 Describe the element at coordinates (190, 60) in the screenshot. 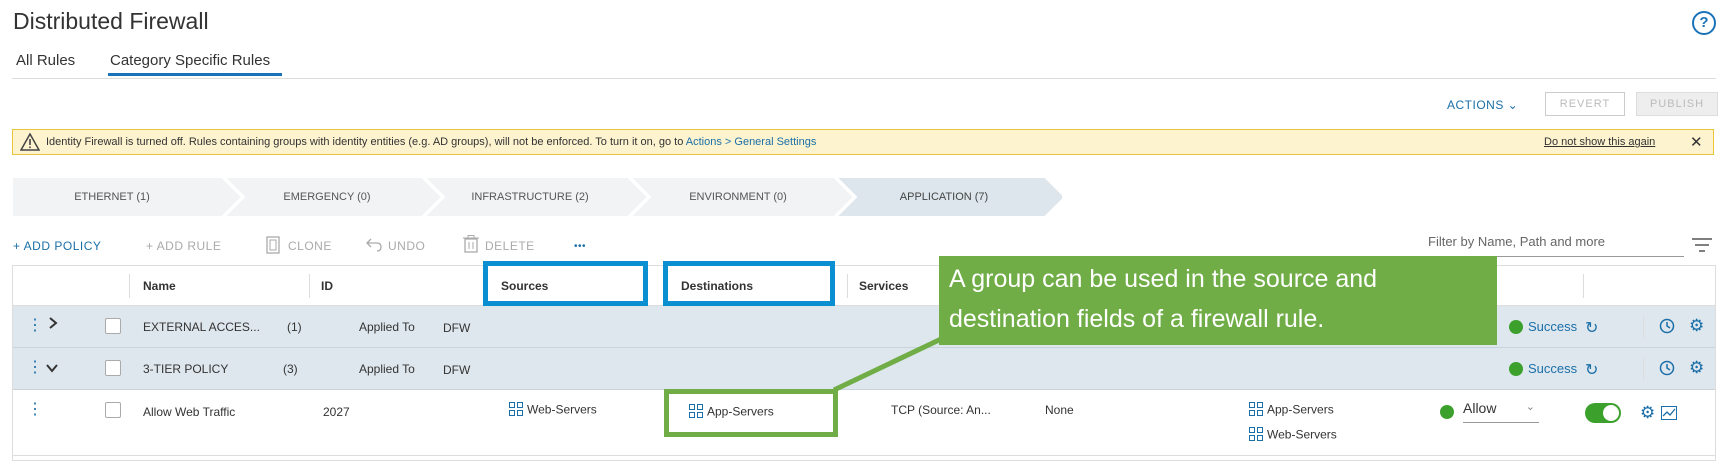

I see `tab-category-specific-rules: Category Specific Rules` at that location.